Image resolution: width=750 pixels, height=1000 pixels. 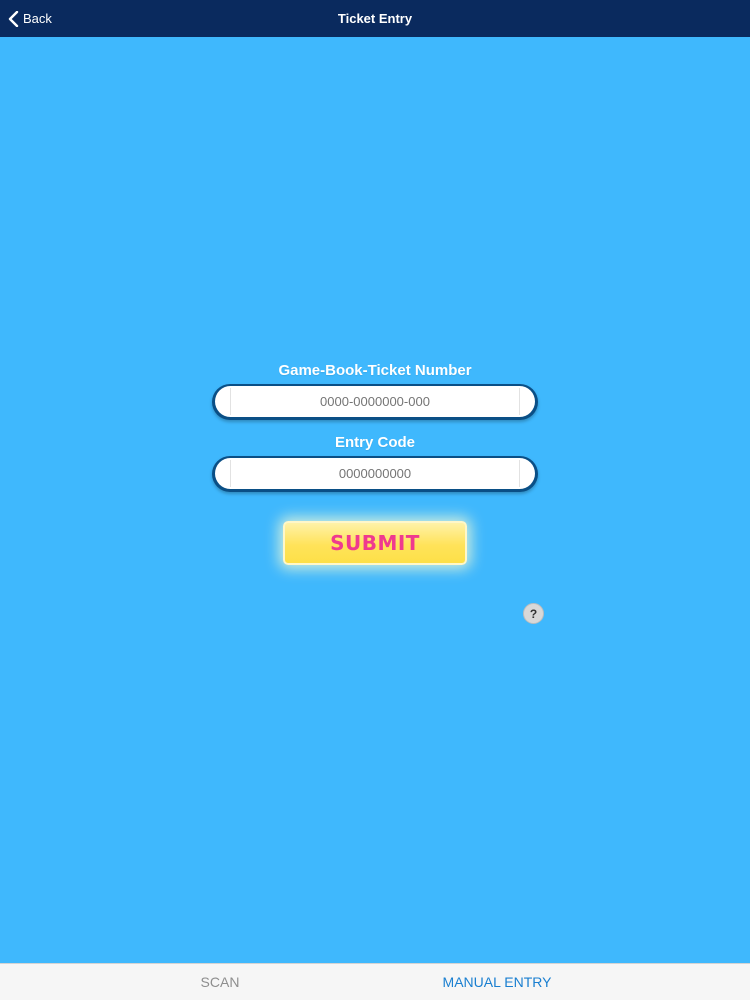 I want to click on back-button-label: Back, so click(x=37, y=18).